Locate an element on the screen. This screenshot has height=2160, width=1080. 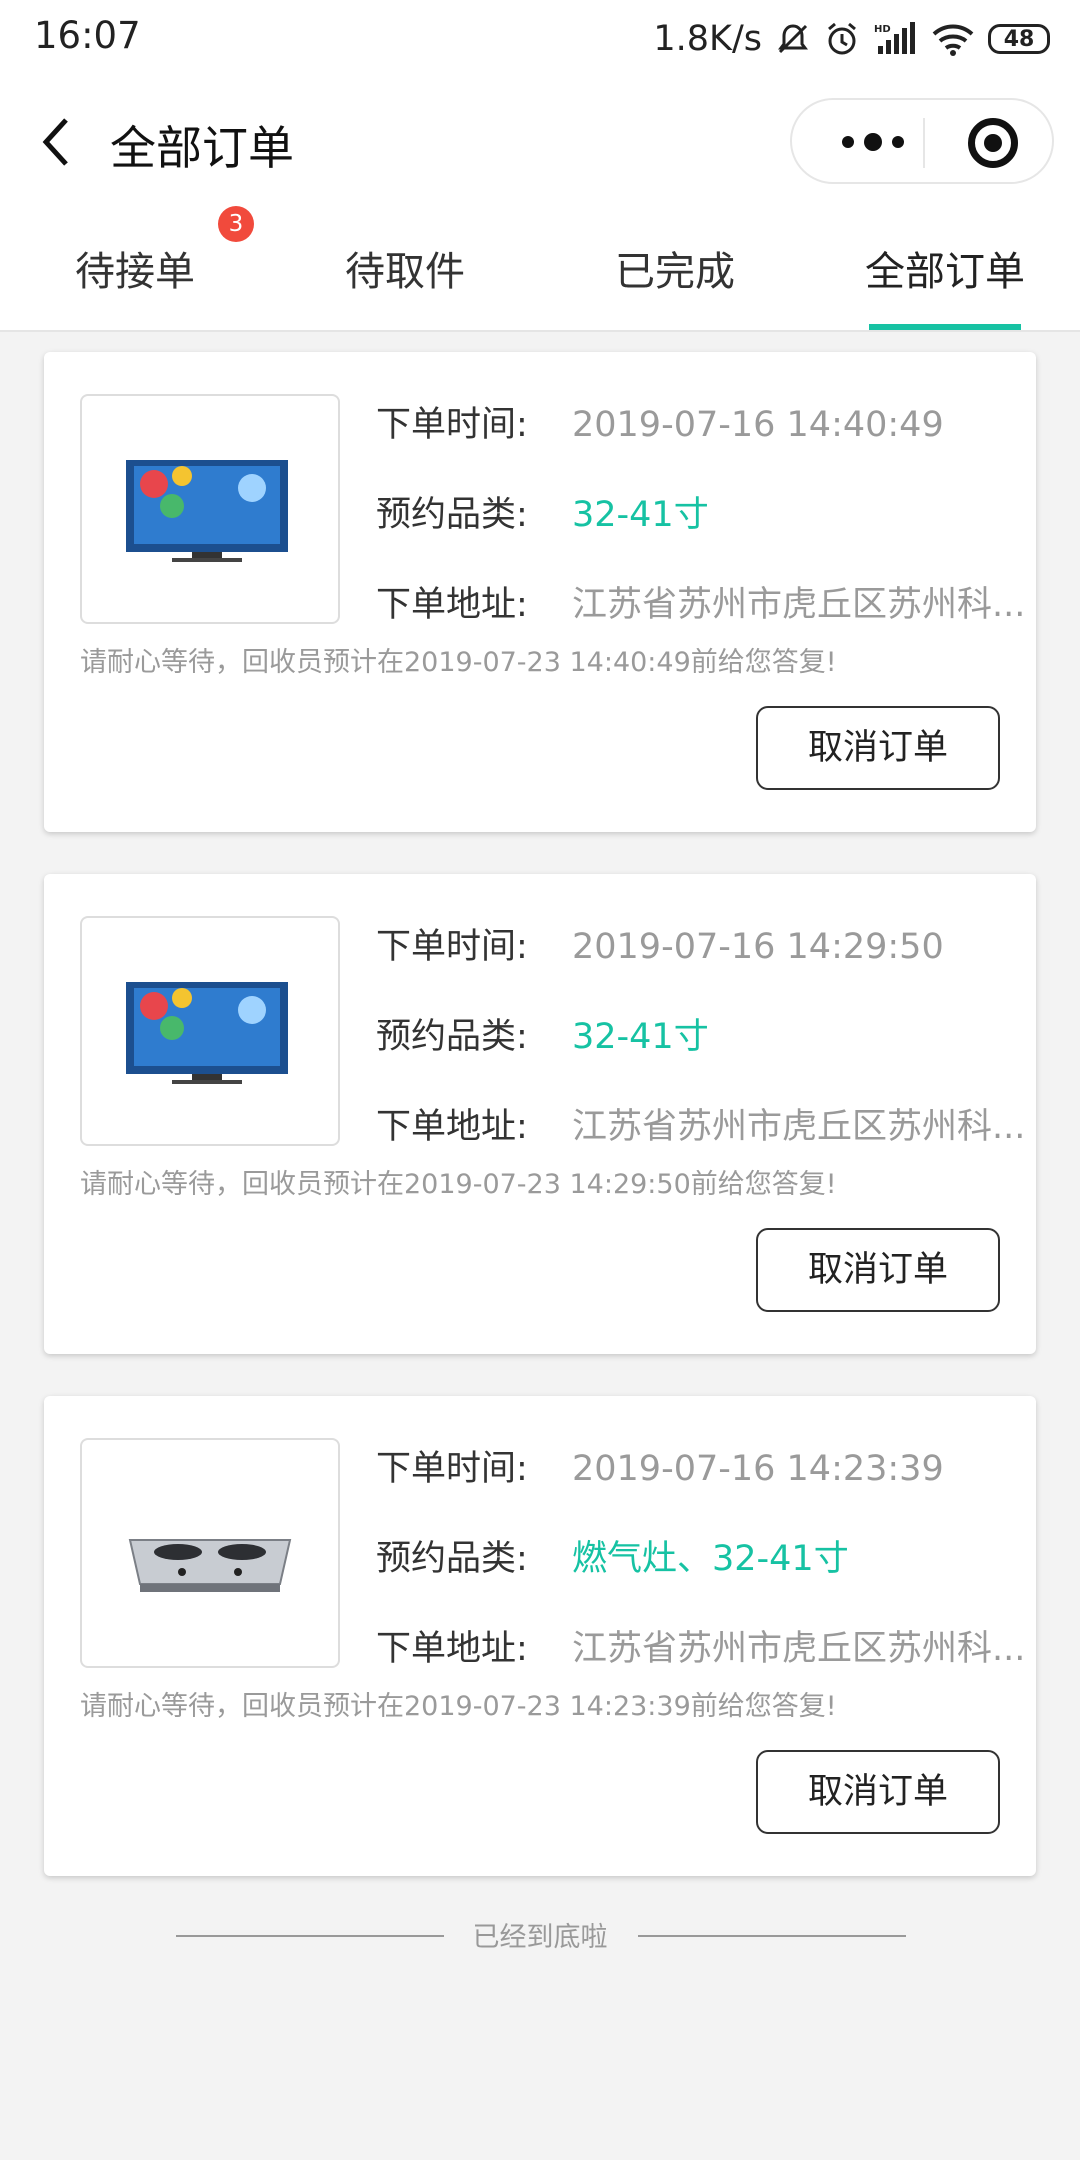
order-time-value: 2019-07-16 14:29:50 is located at coordinates (758, 947).